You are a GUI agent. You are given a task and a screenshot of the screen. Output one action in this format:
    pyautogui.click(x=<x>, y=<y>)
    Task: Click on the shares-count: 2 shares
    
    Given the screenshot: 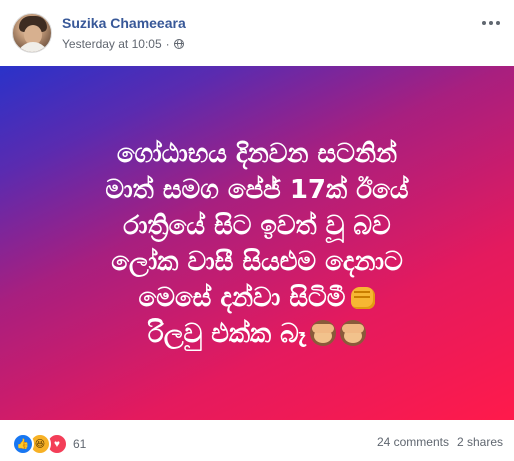 What is the action you would take?
    pyautogui.click(x=480, y=442)
    